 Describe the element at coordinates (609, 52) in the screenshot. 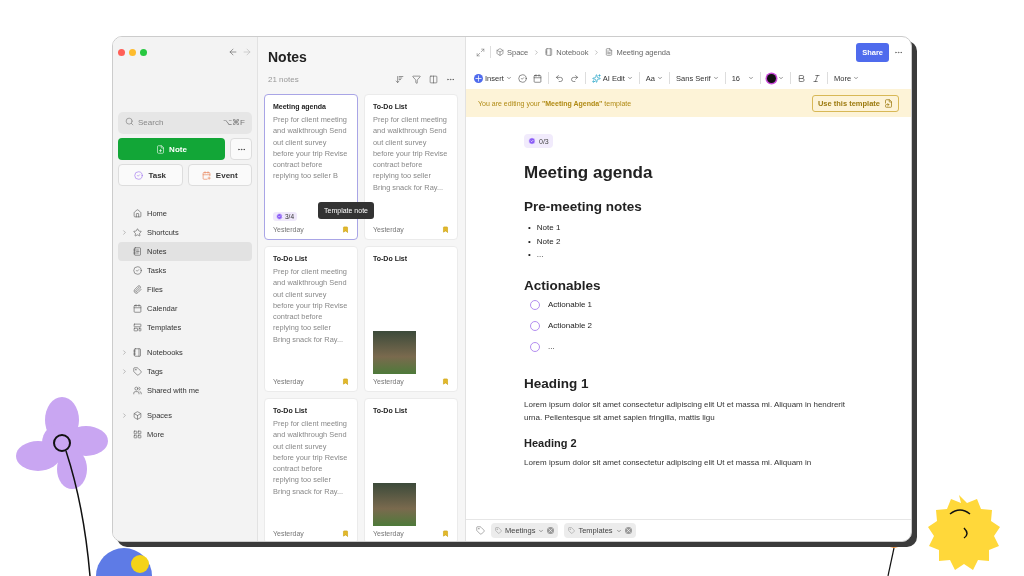

I see `note-icon` at that location.